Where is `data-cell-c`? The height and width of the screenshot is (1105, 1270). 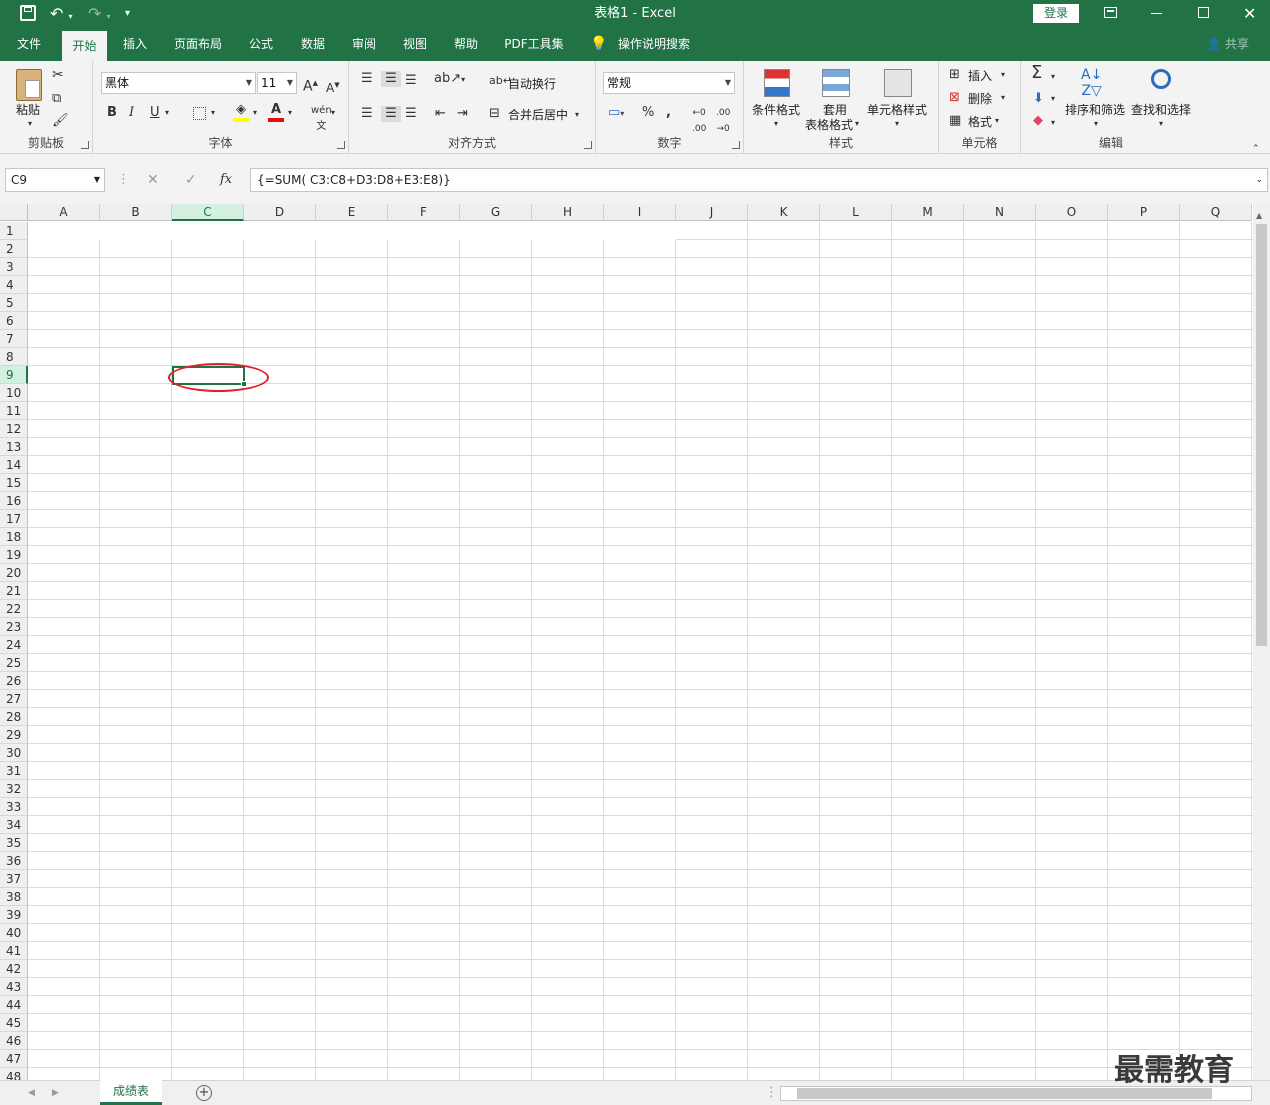
data-cell-c is located at coordinates (208, 267).